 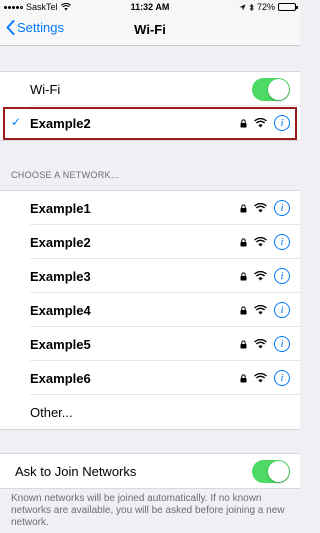 What do you see at coordinates (288, 7) in the screenshot?
I see `battery-icon` at bounding box center [288, 7].